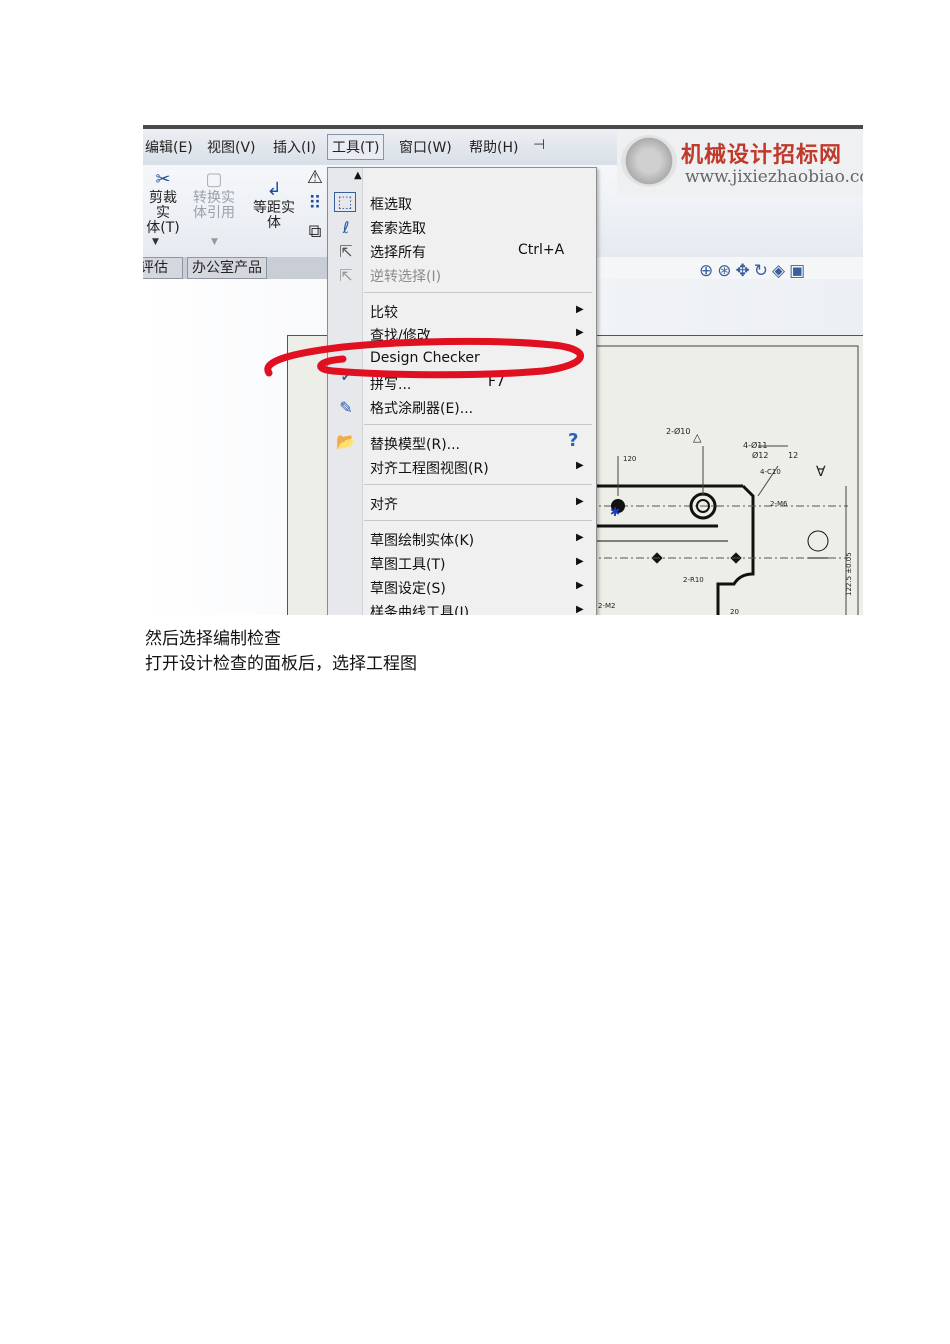 Image resolution: width=950 pixels, height=1344 pixels. I want to click on caption-line-1: 然后选择编制检查, so click(213, 639).